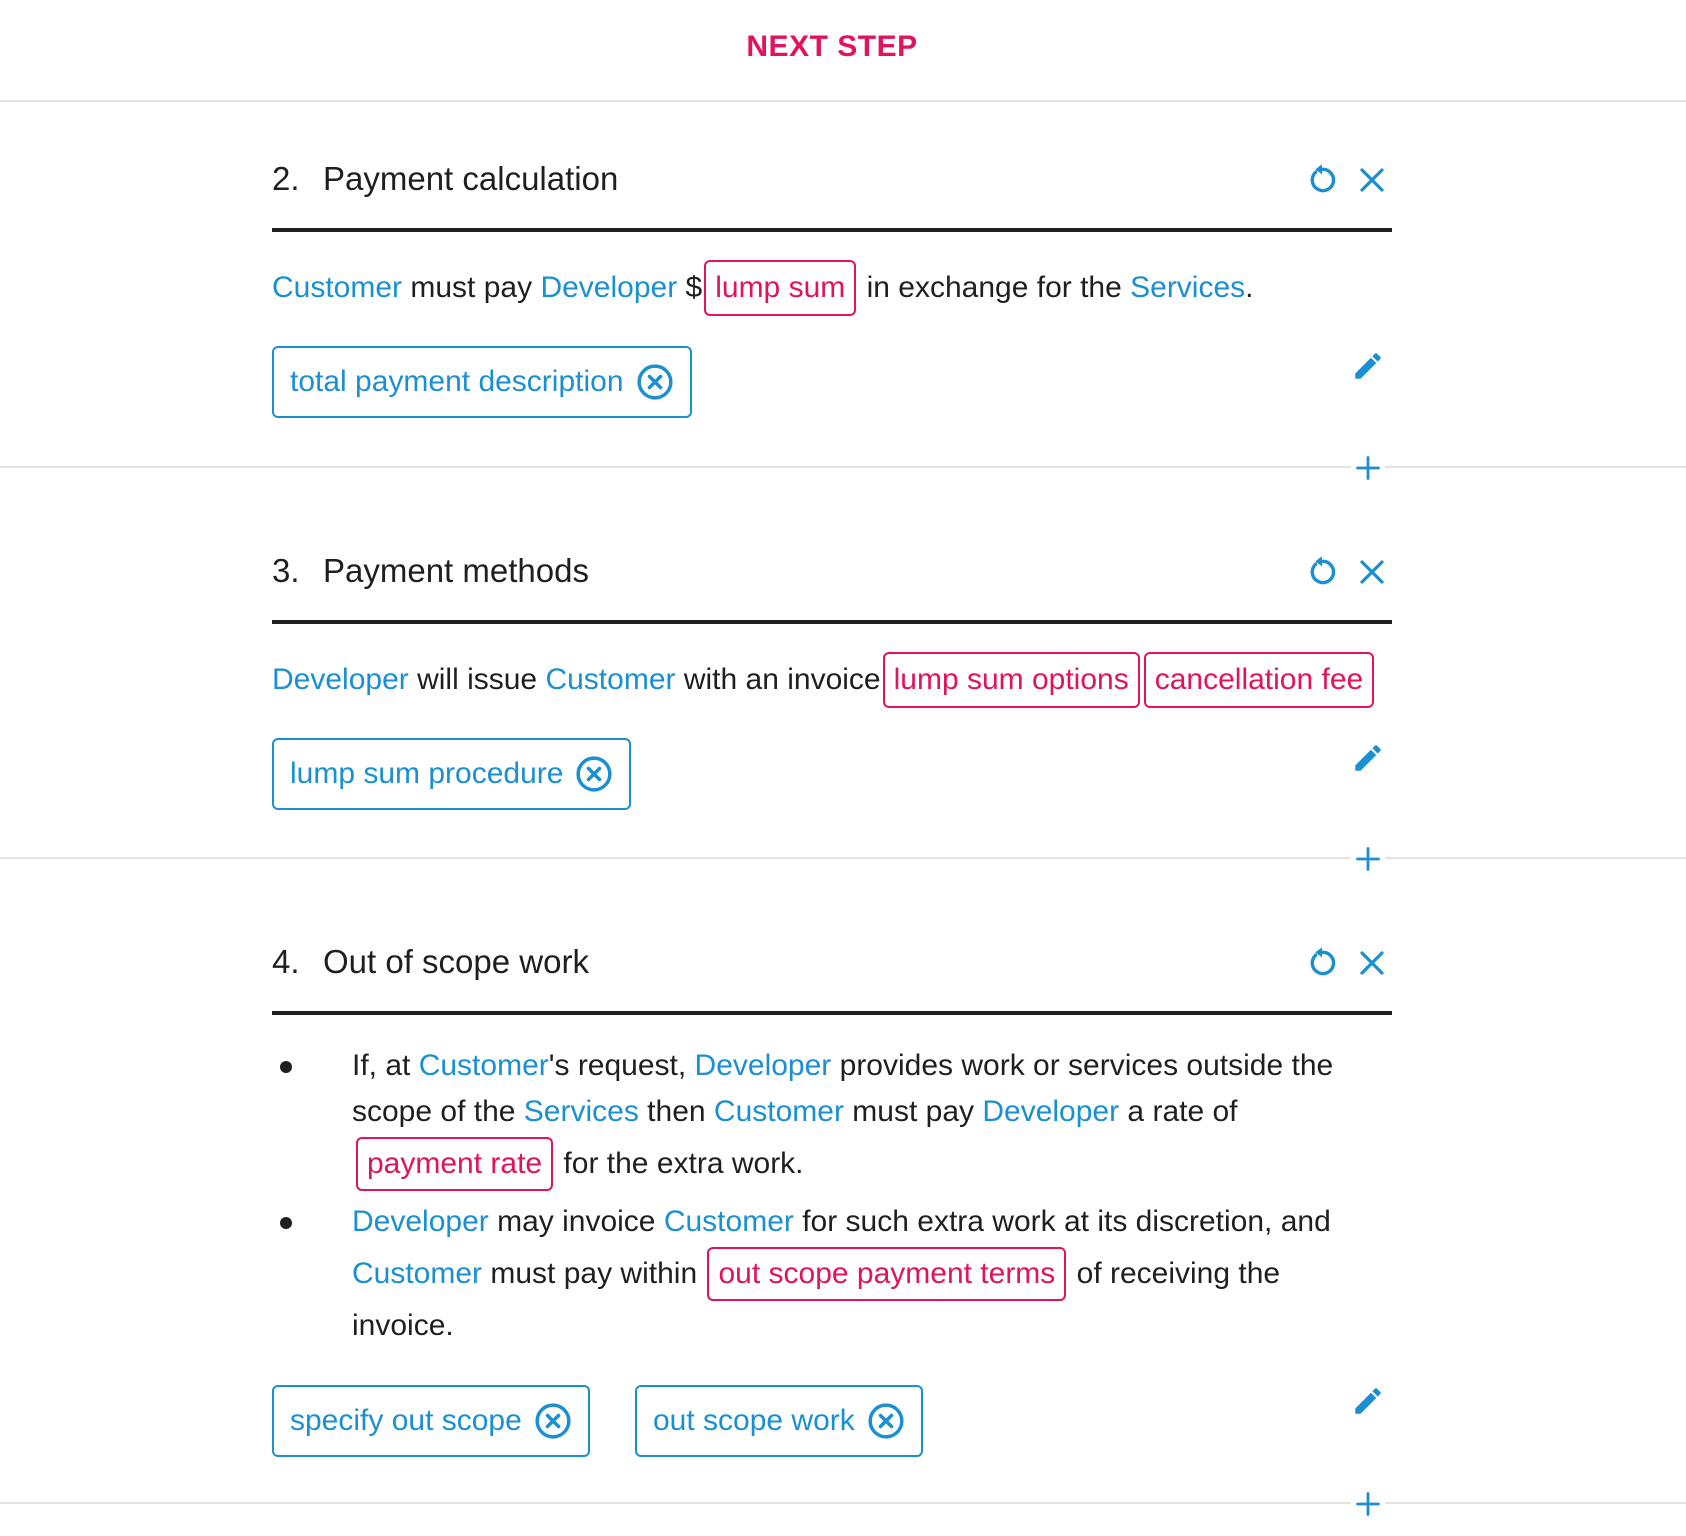 Image resolution: width=1686 pixels, height=1536 pixels. I want to click on text: of receiving the, so click(1174, 1273).